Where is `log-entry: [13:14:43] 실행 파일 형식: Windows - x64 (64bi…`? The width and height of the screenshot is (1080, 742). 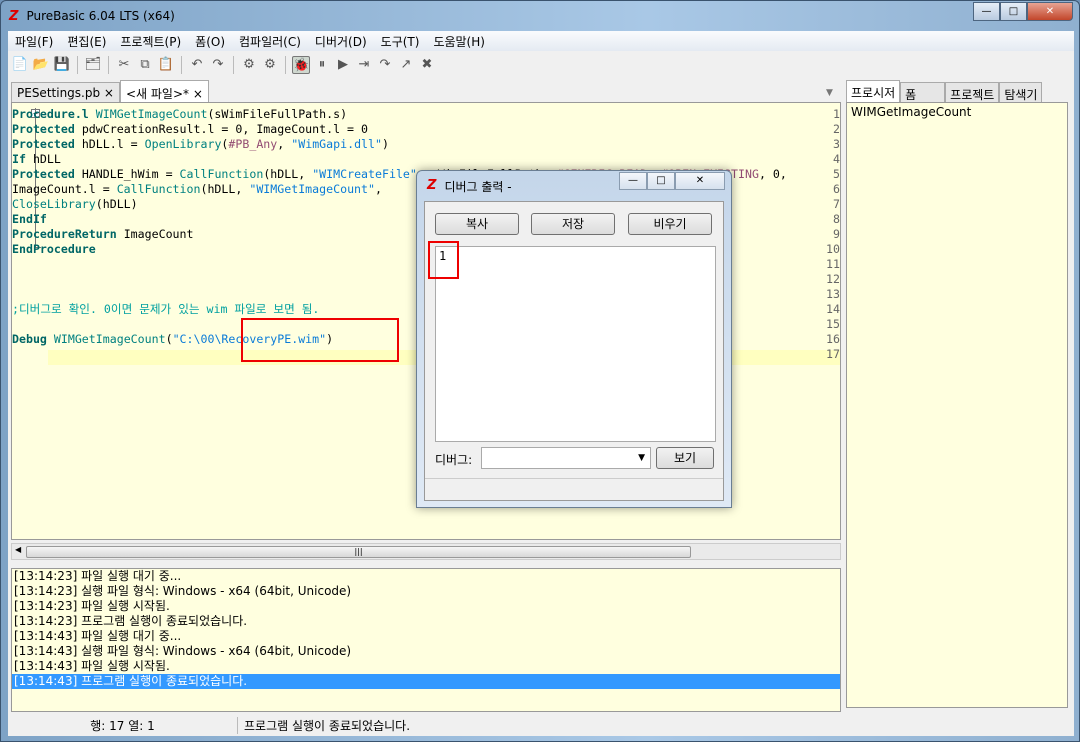
log-entry: [13:14:43] 실행 파일 형식: Windows - x64 (64bi… is located at coordinates (426, 651).